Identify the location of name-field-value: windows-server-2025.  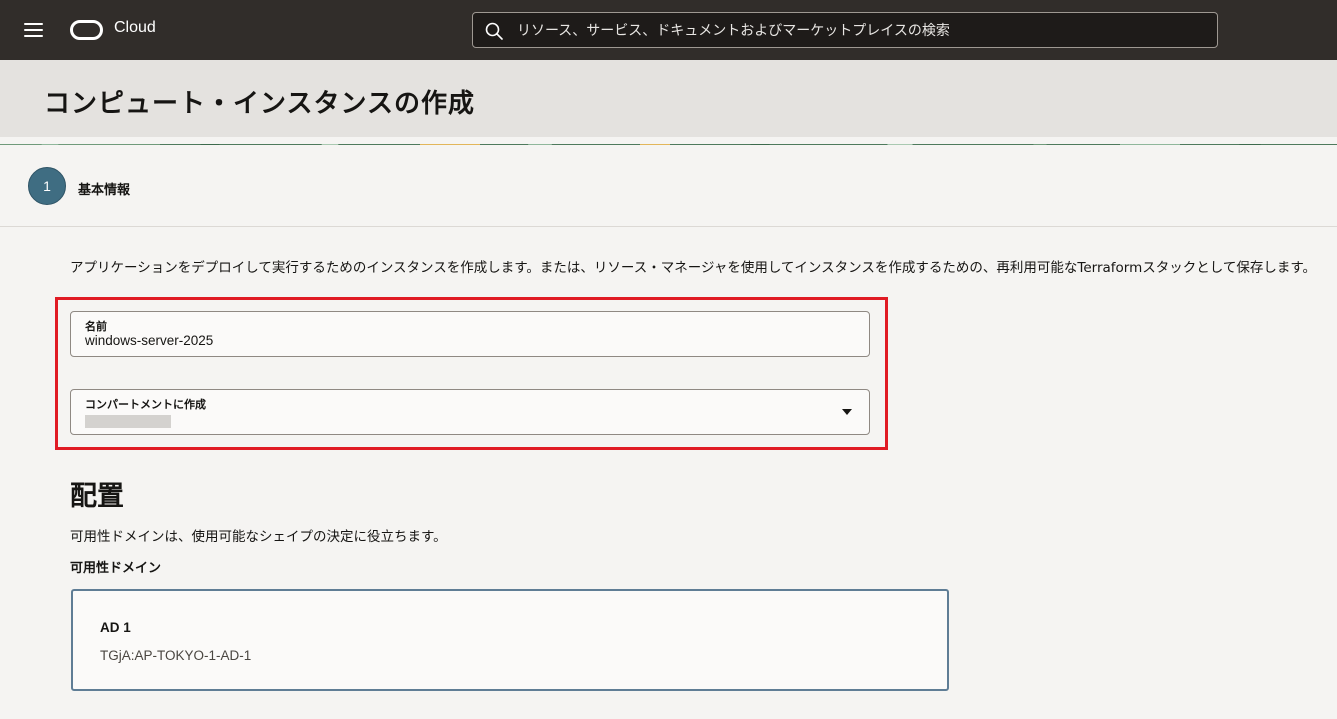
(149, 340).